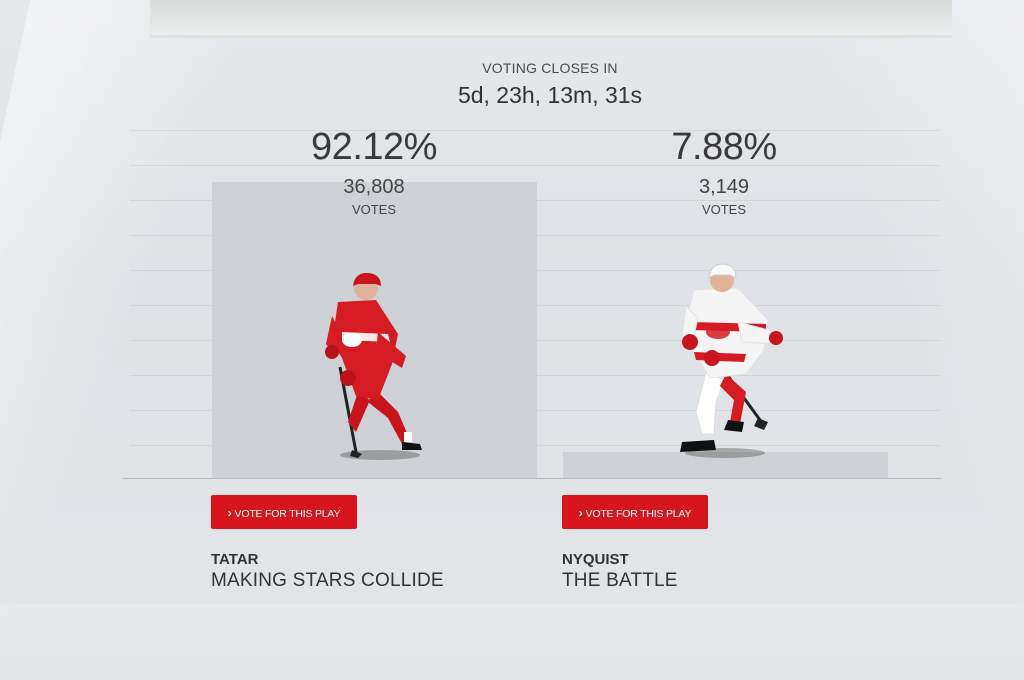 The width and height of the screenshot is (1024, 680). I want to click on player-name-tatar: TATAR, so click(235, 559).